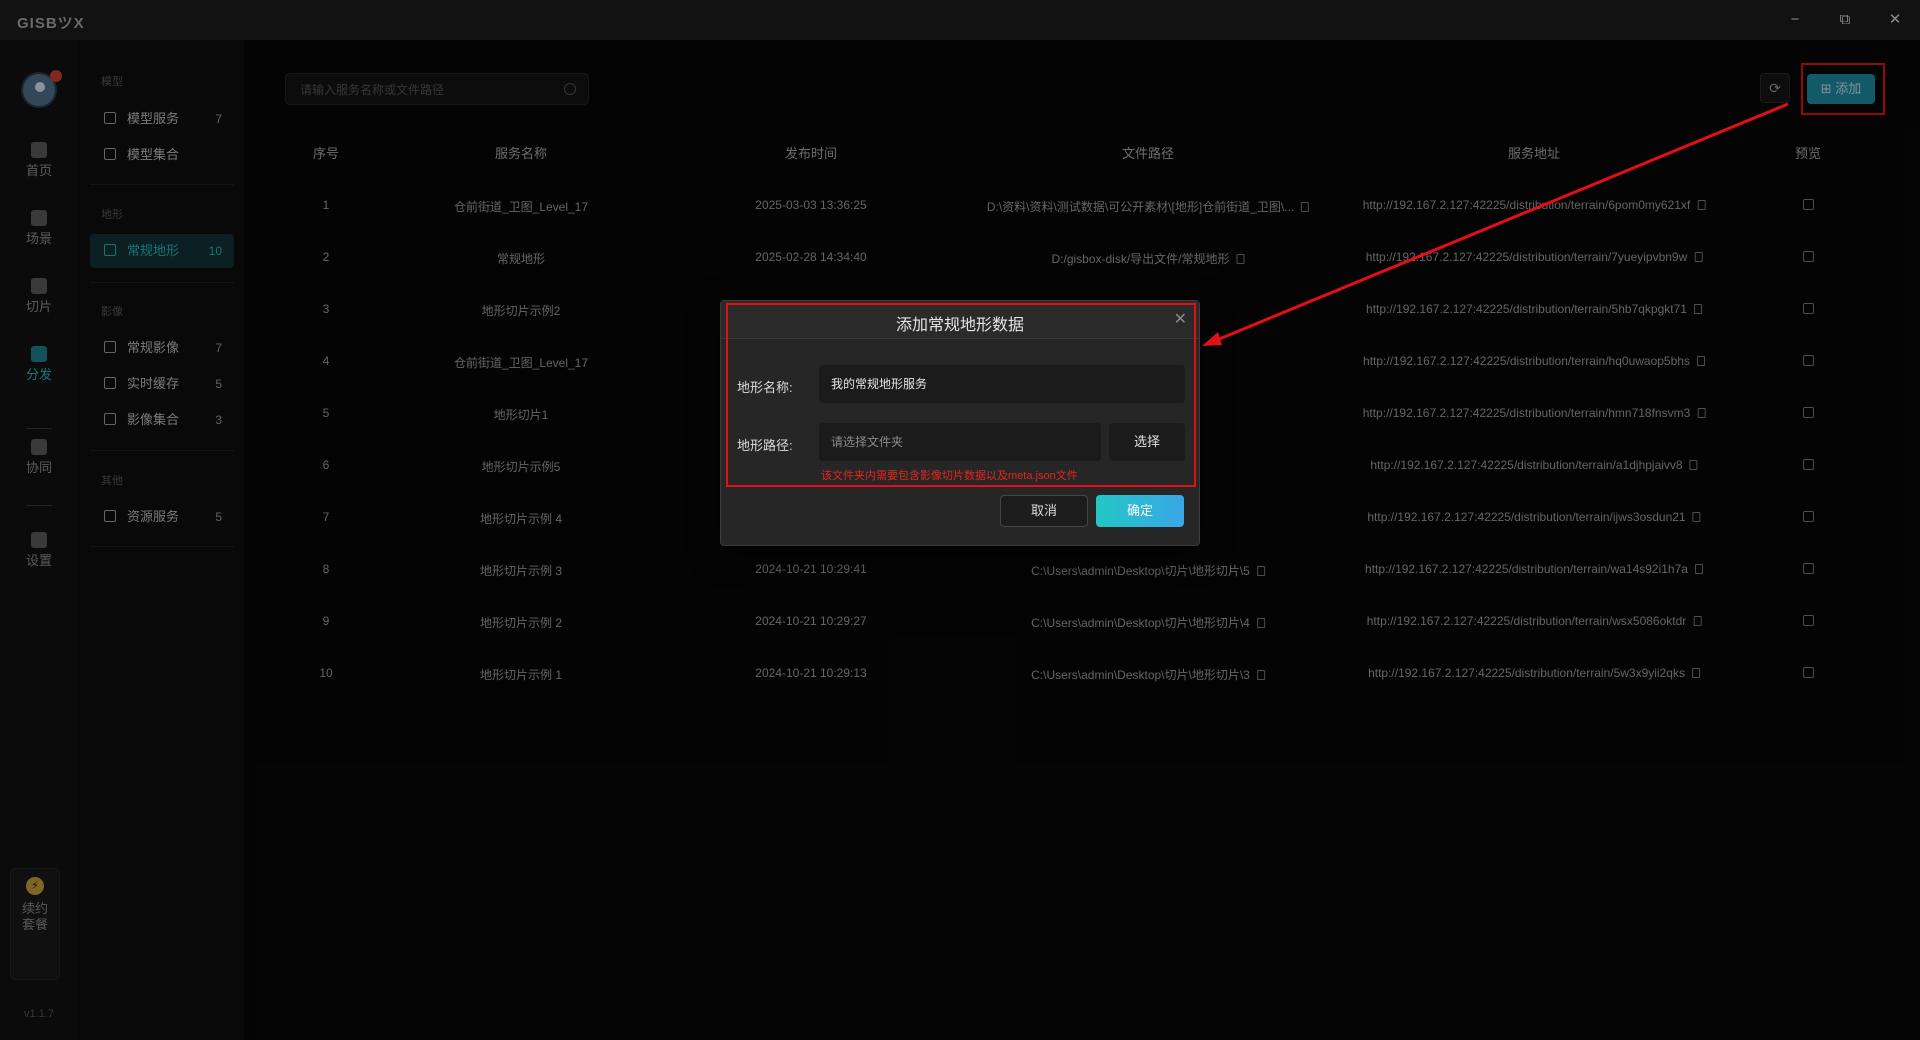 This screenshot has width=1920, height=1040. I want to click on confirm-button: 确定, so click(1140, 511).